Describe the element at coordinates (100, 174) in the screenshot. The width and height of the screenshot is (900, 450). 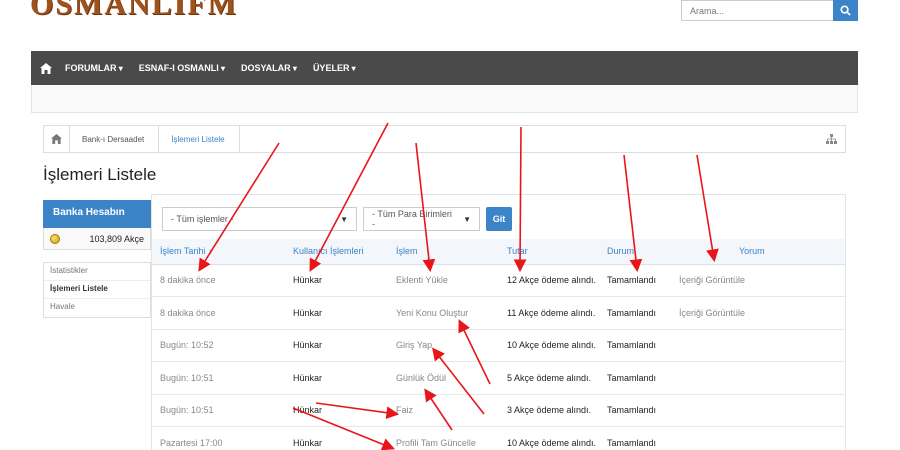
I see `page-title: İşlemeri Listele` at that location.